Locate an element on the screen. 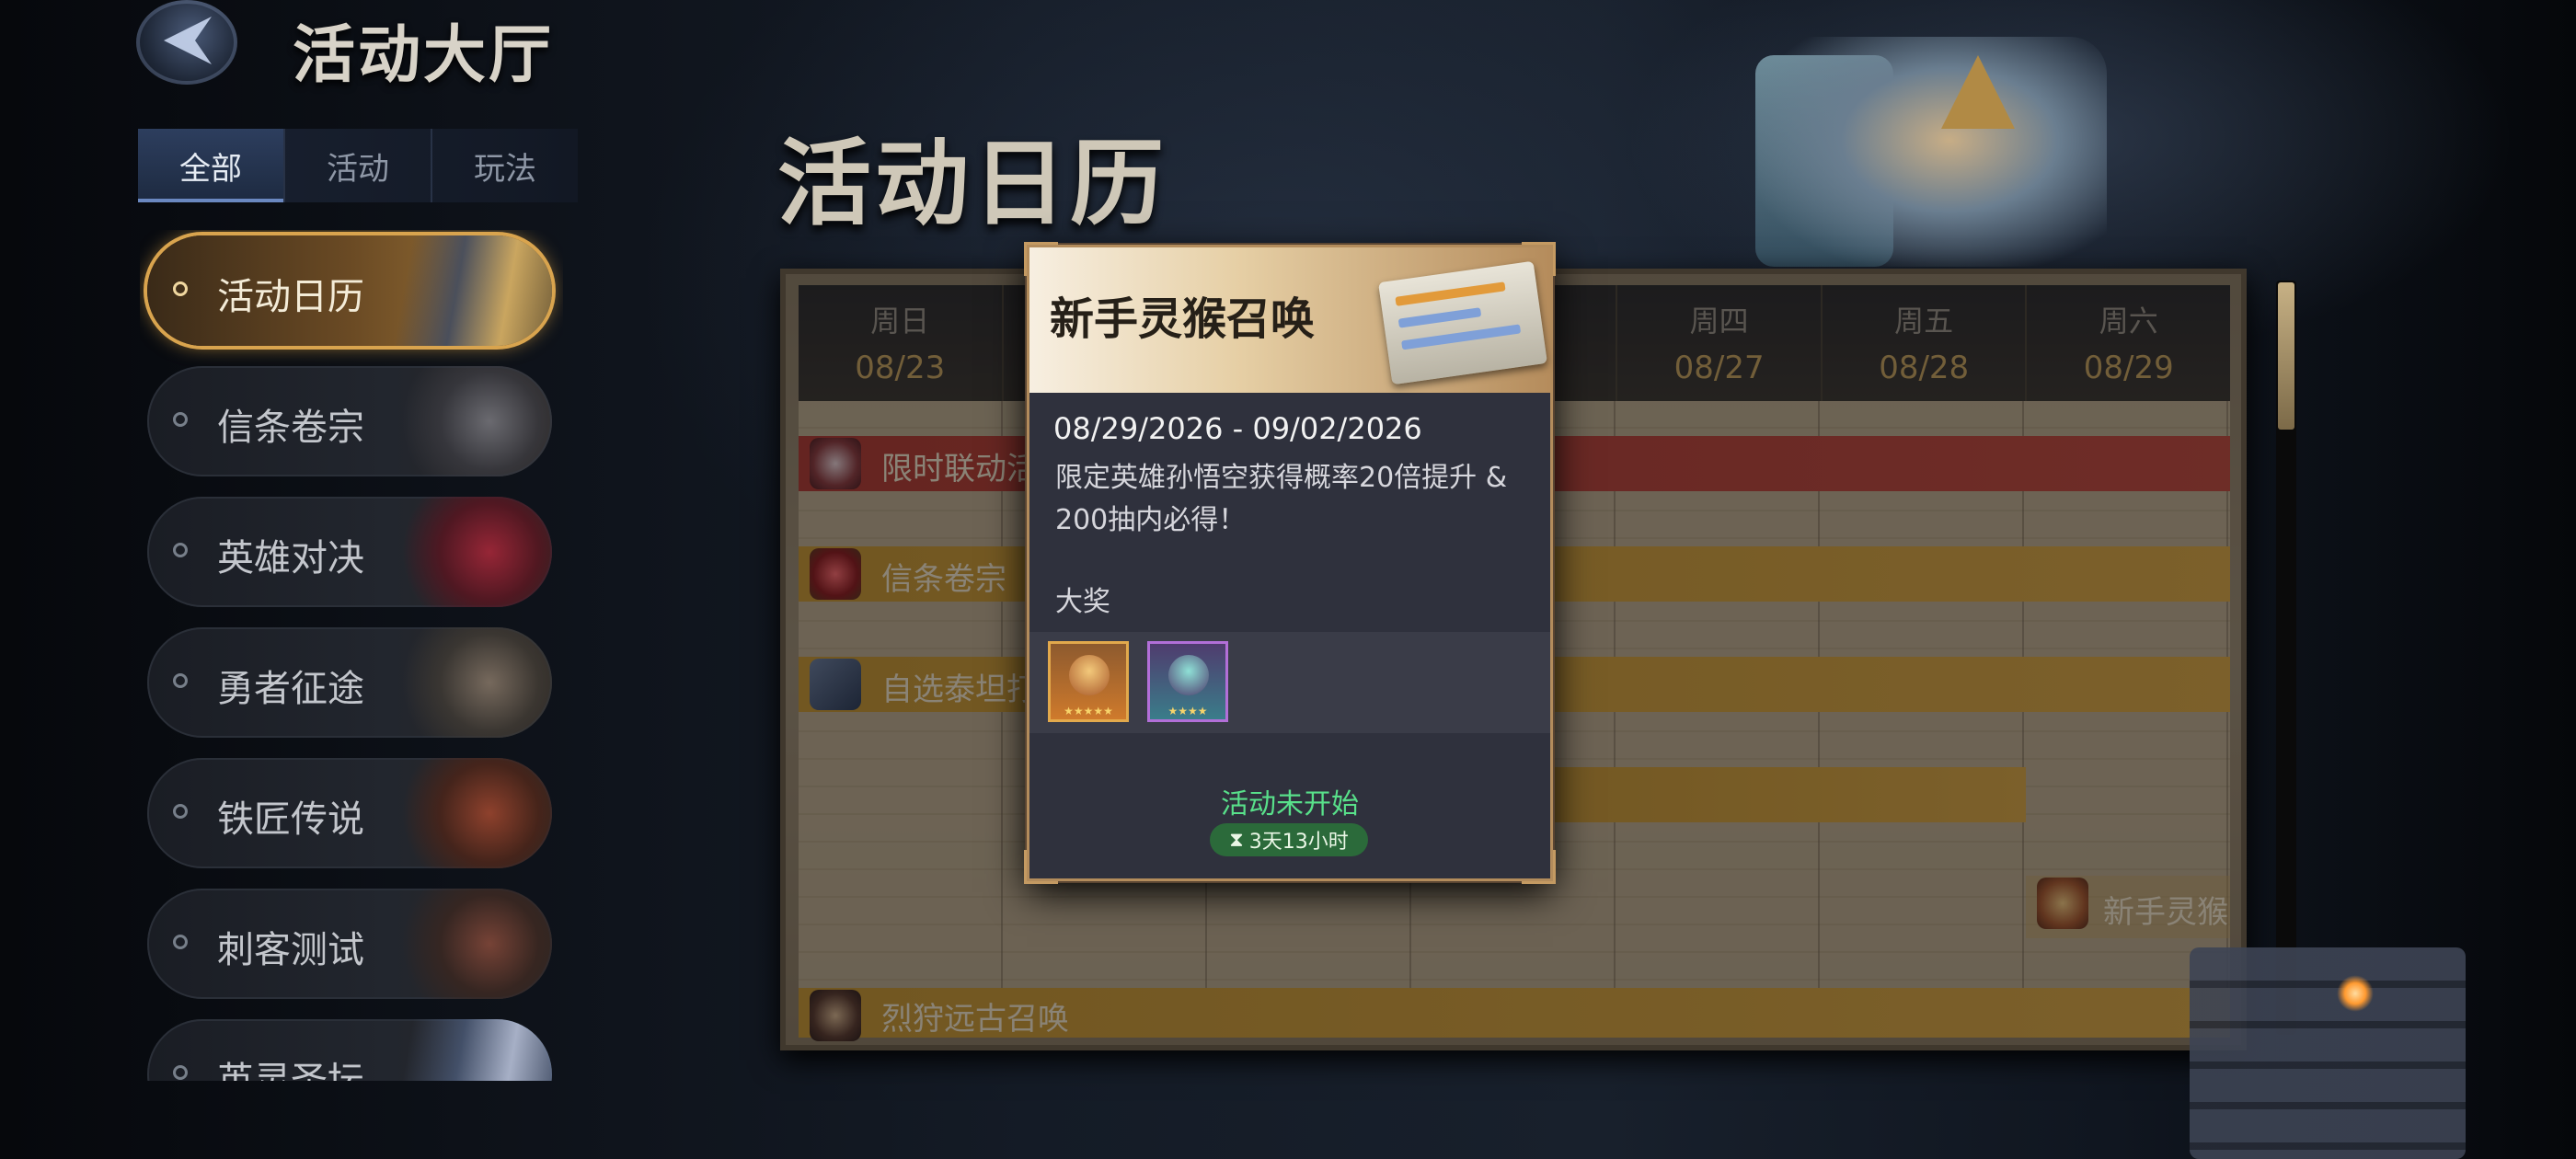 This screenshot has width=2576, height=1159. popup-title: 新手灵猴召唤 is located at coordinates (1183, 319).